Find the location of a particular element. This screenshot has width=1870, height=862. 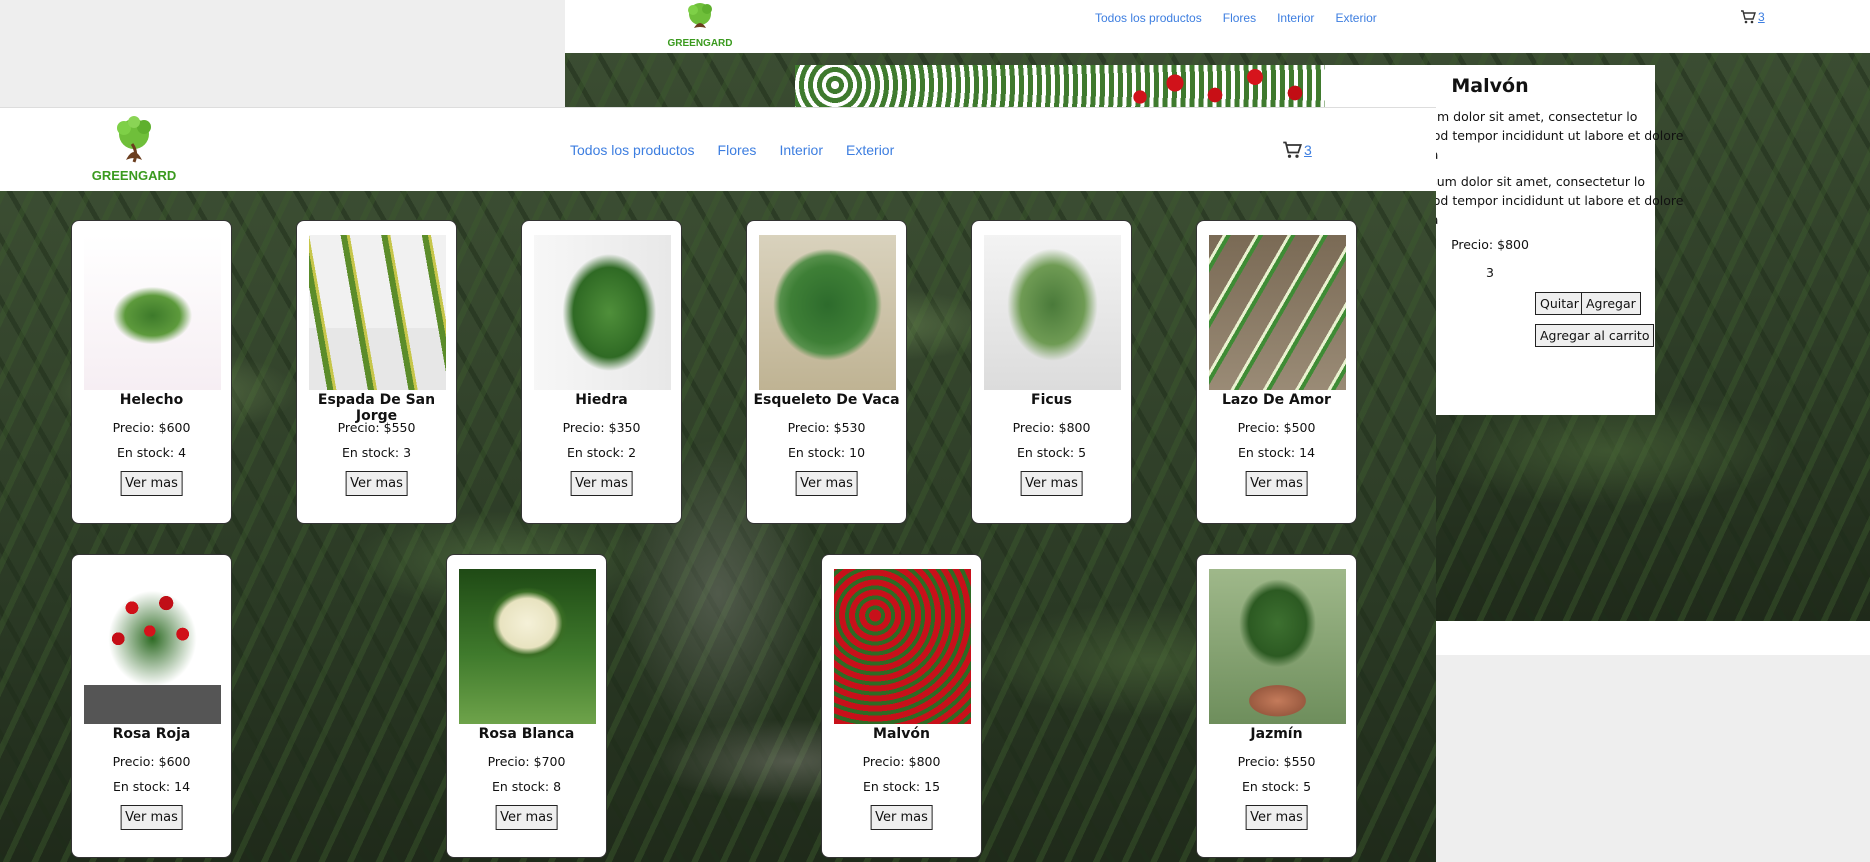

product-price: Precio: $530 is located at coordinates (826, 427).